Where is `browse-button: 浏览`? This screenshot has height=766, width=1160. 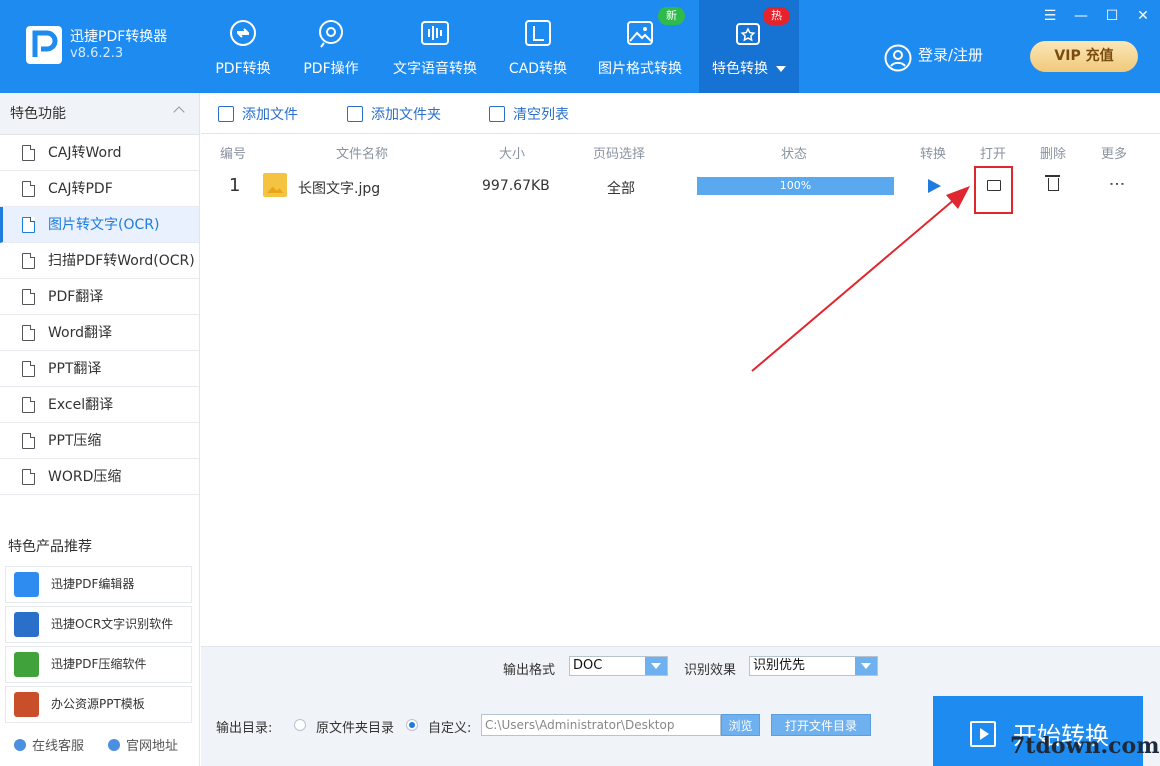
browse-button: 浏览 is located at coordinates (740, 725).